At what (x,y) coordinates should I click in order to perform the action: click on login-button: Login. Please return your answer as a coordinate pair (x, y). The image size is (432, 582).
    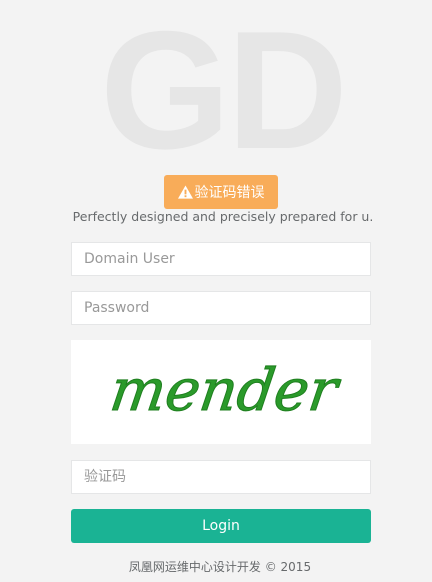
    Looking at the image, I should click on (221, 526).